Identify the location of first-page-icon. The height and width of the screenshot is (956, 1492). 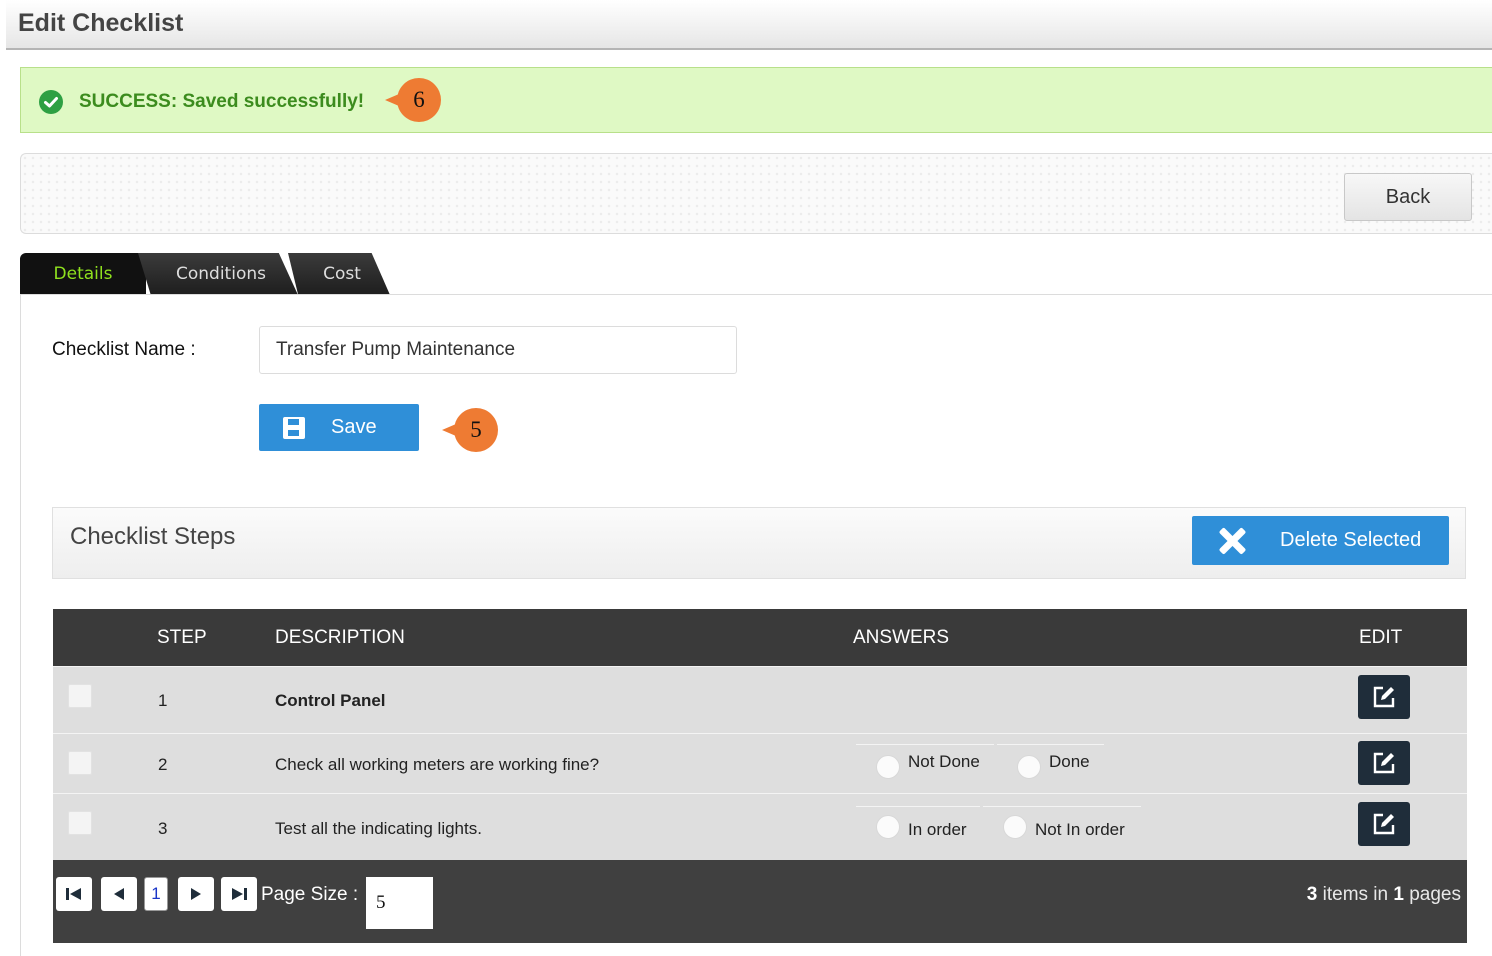
(73, 894).